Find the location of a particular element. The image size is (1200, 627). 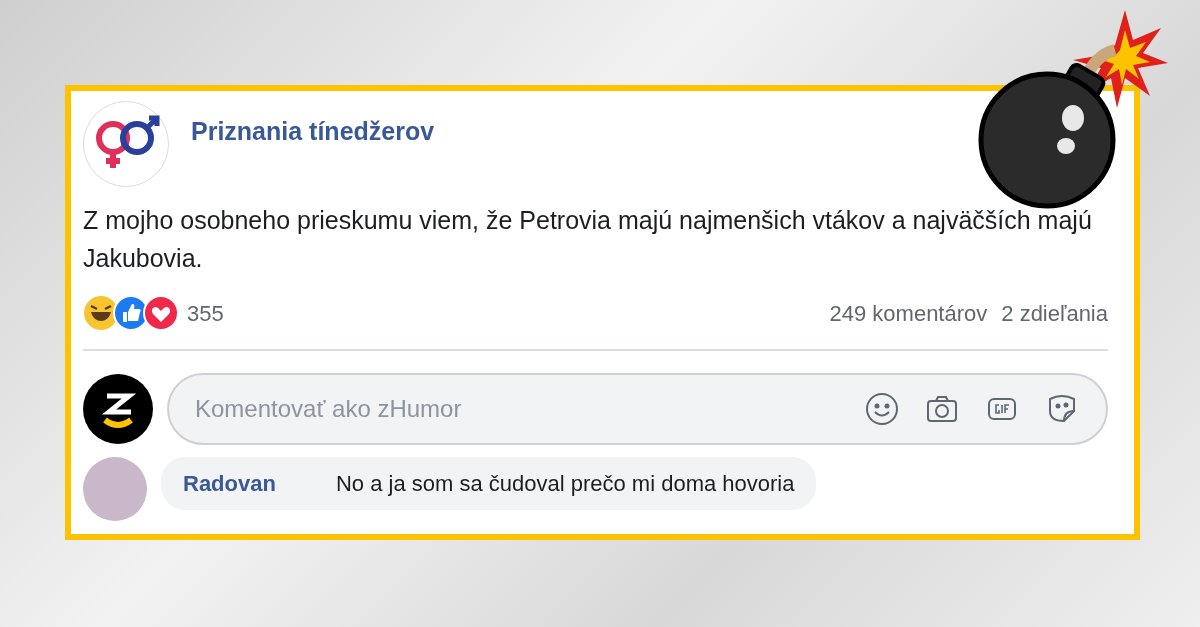

comment-field: Komentovať ako zHumor is located at coordinates (637, 409).